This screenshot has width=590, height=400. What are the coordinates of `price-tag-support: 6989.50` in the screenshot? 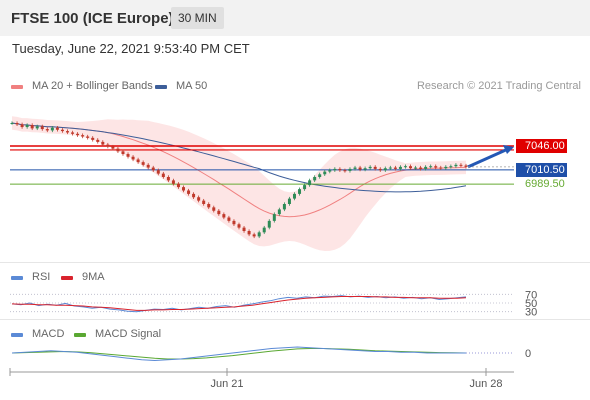 It's located at (545, 184).